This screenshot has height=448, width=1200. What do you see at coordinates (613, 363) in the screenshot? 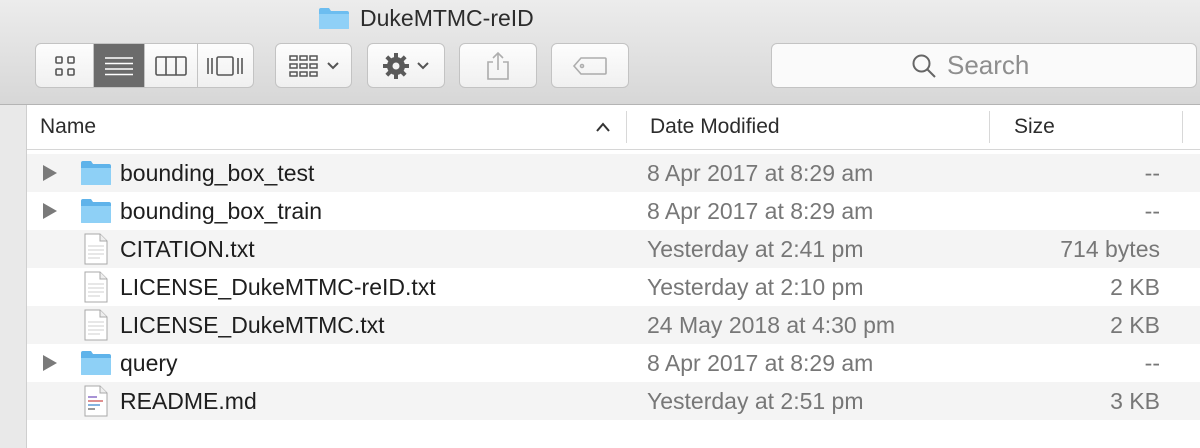
I see `list-item: query 8 Apr 2017 at 8:29 am --` at bounding box center [613, 363].